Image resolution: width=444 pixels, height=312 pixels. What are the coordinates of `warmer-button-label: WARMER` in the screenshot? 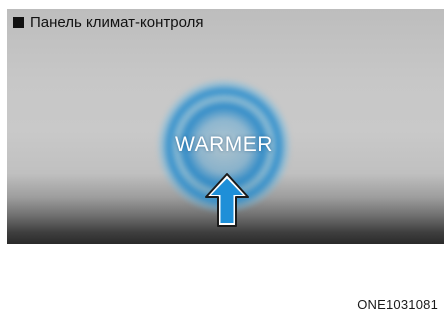 It's located at (224, 145).